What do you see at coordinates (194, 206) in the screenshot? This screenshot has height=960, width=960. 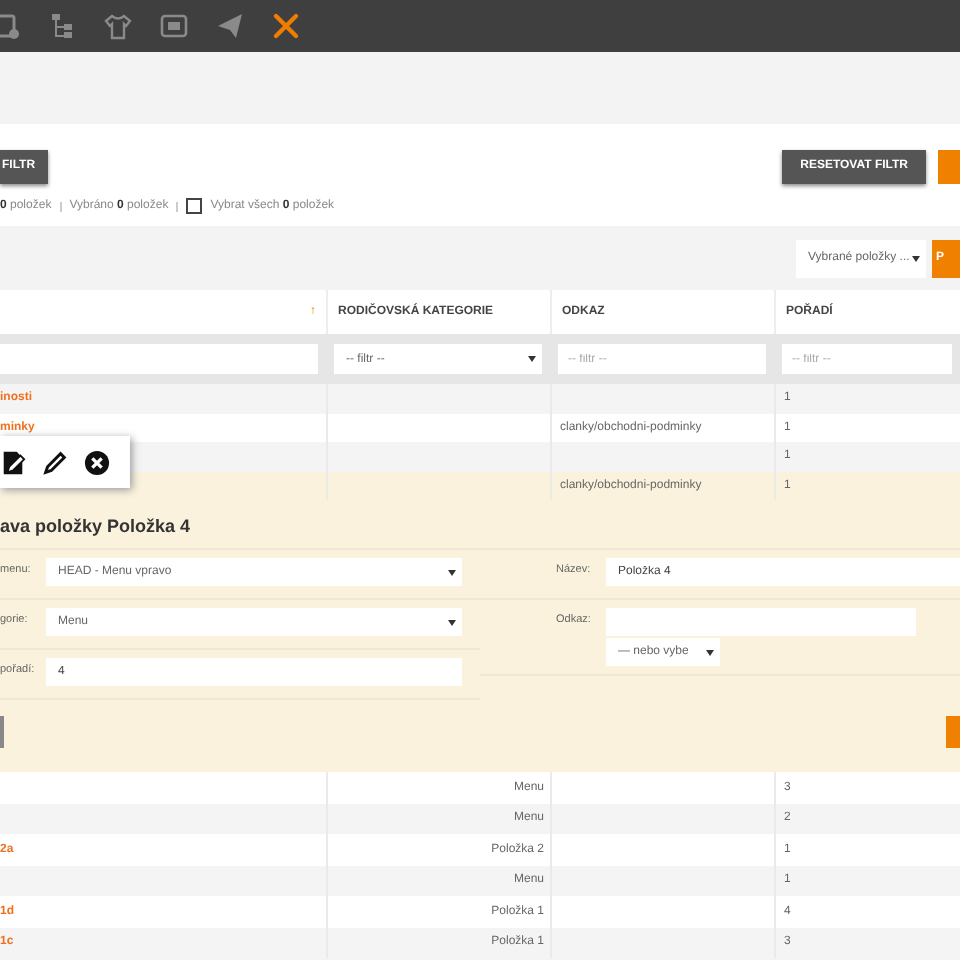 I see `select-all-checkbox` at bounding box center [194, 206].